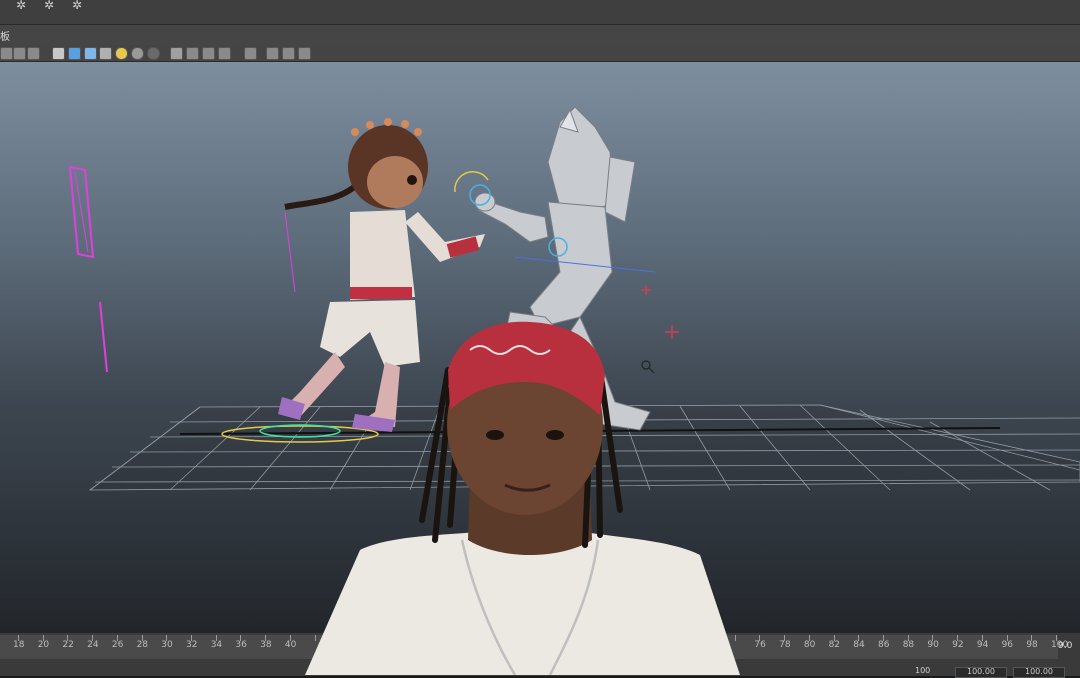  What do you see at coordinates (540, 53) in the screenshot?
I see `viewport-toolbar` at bounding box center [540, 53].